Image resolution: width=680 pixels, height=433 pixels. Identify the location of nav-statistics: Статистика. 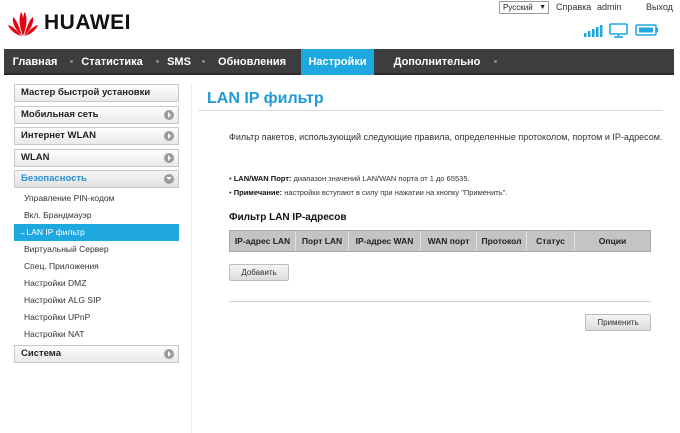
(112, 62).